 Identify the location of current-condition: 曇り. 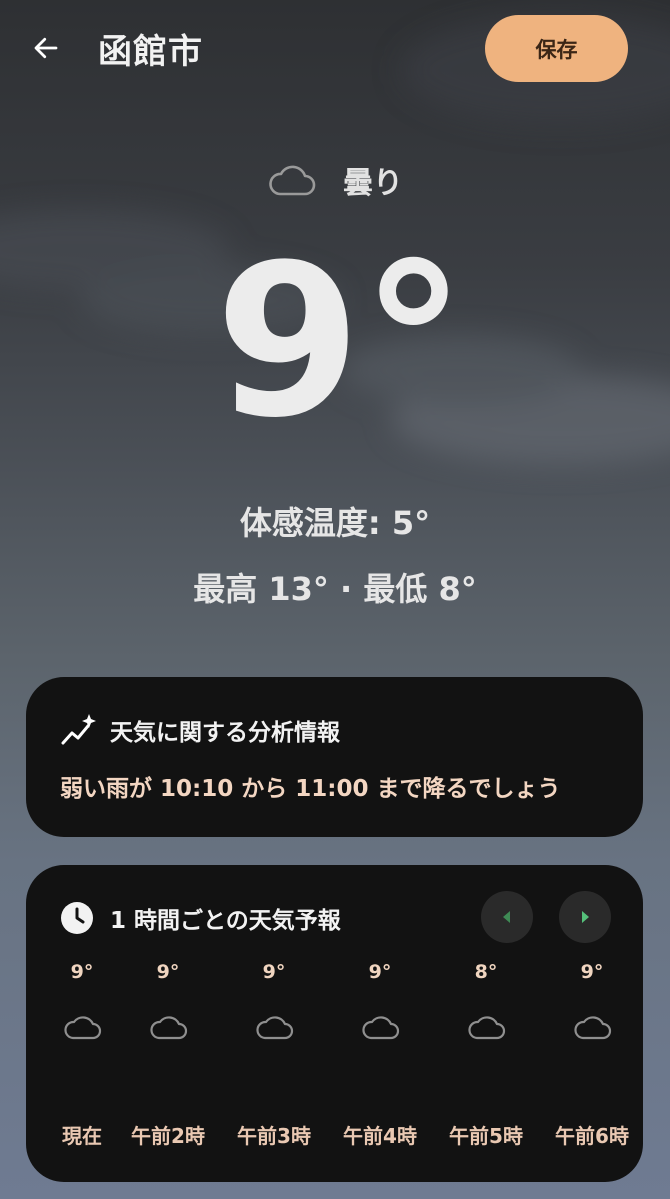
(335, 180).